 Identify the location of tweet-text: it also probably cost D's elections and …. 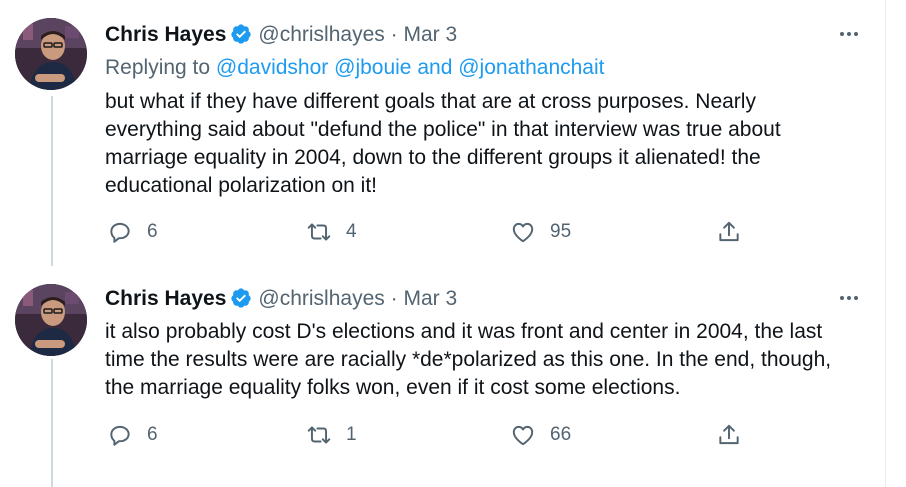
(468, 359).